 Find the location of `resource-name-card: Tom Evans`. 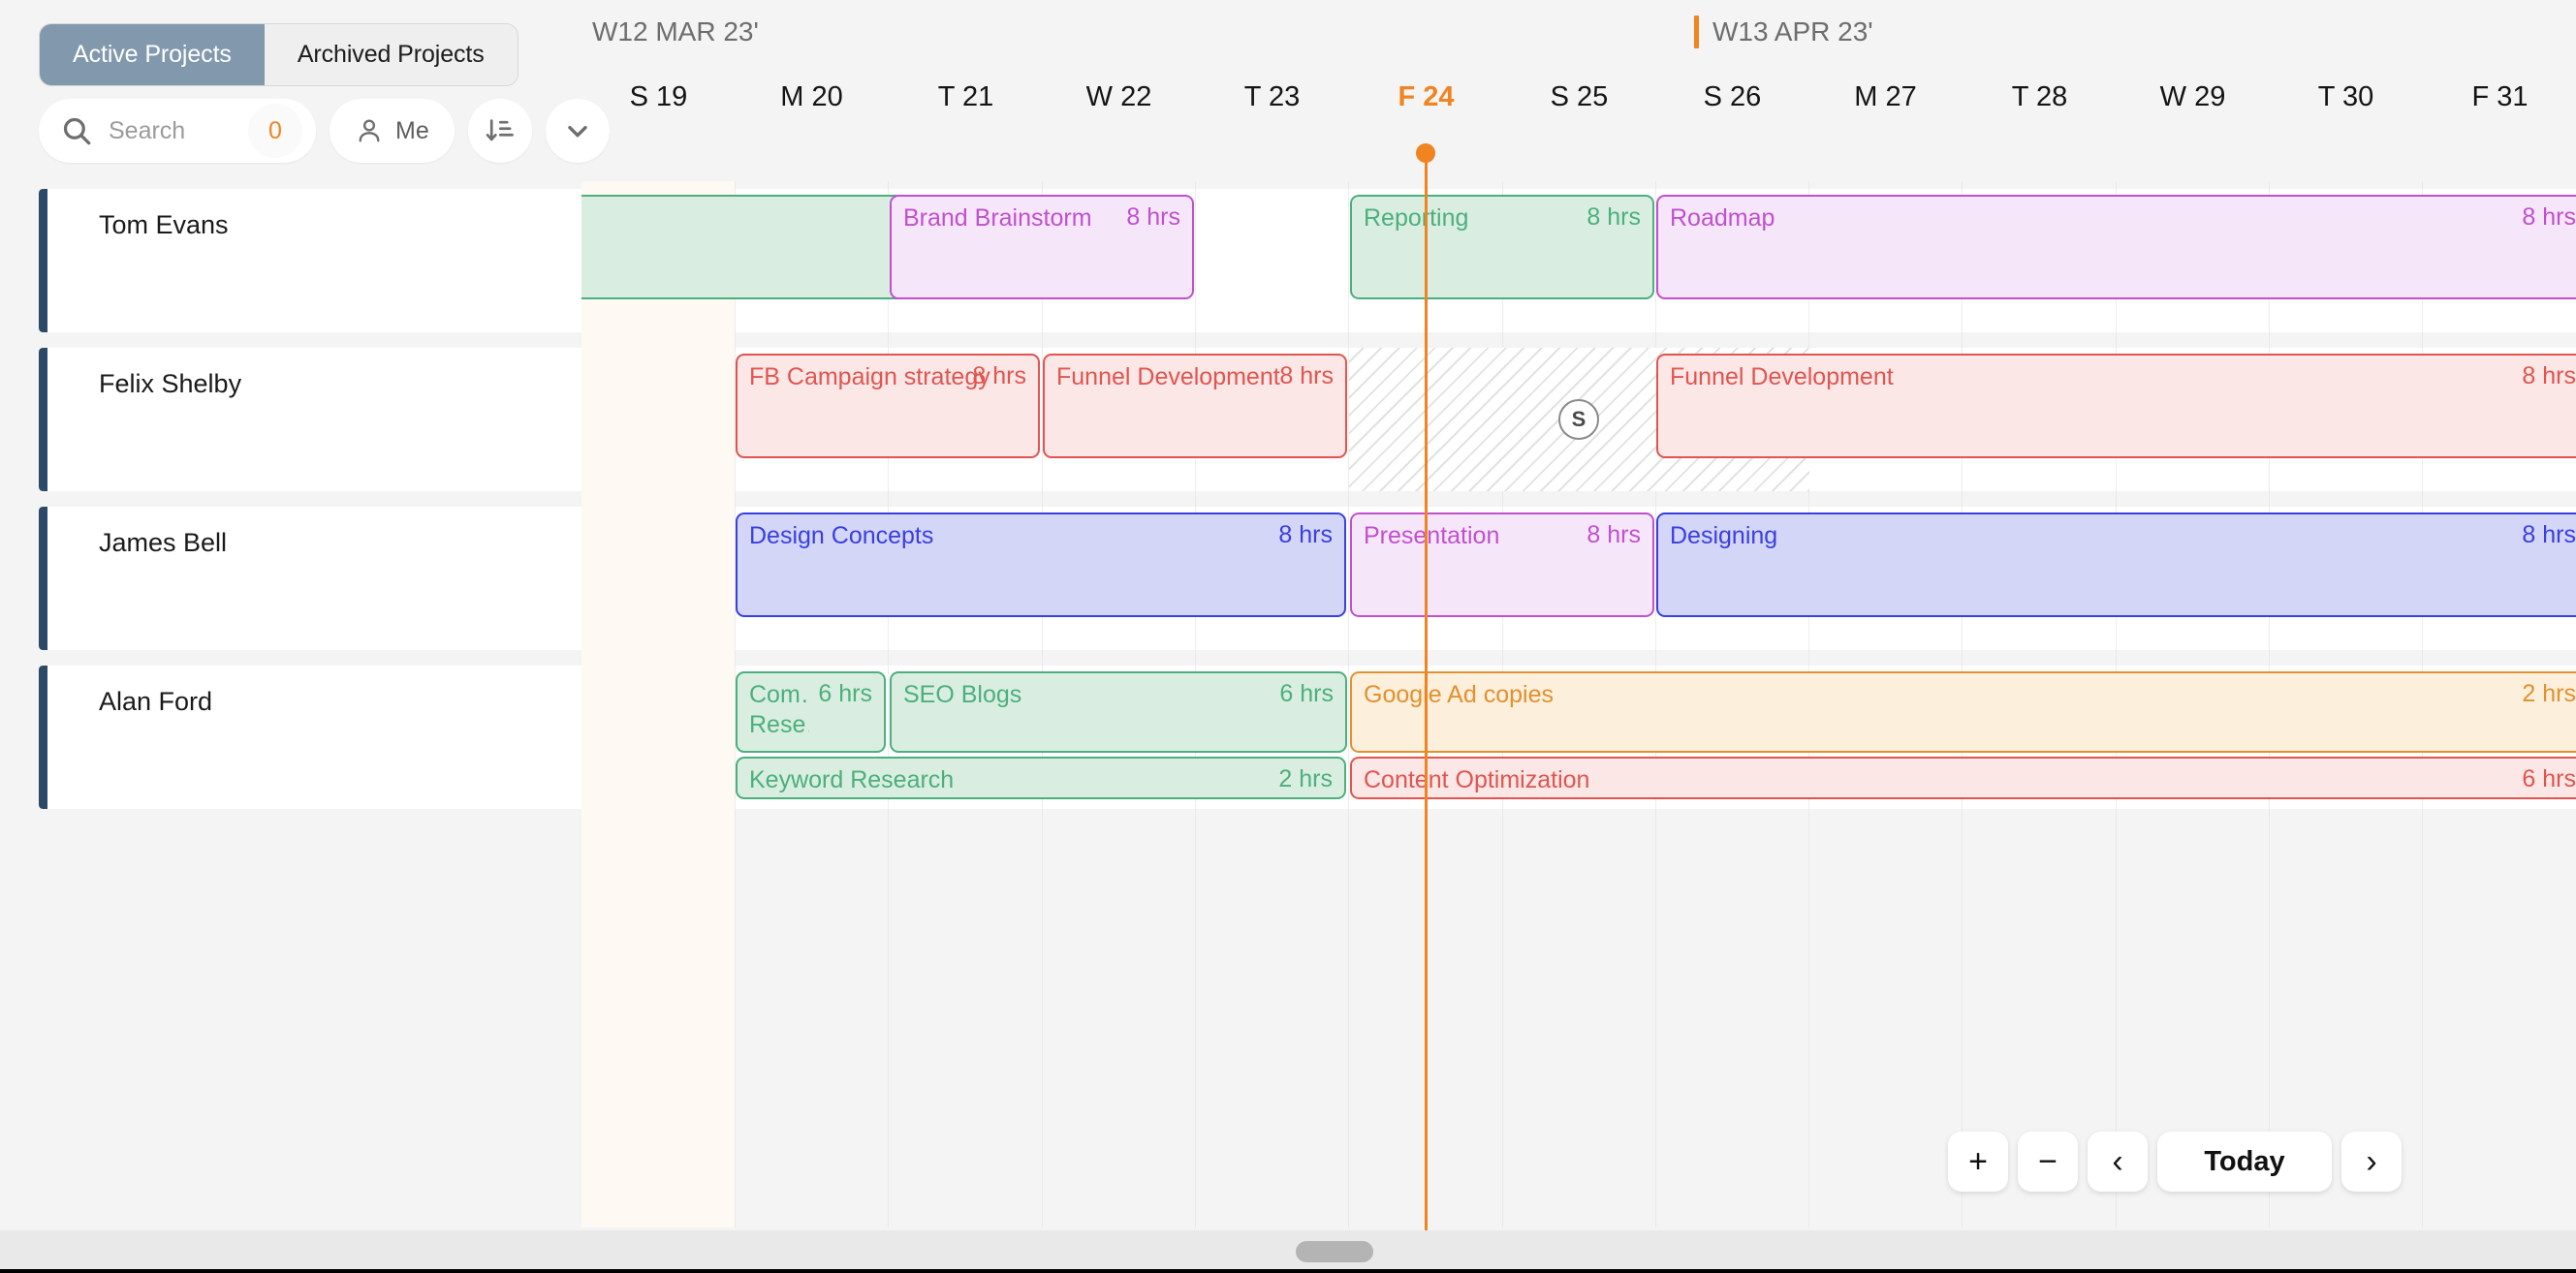

resource-name-card: Tom Evans is located at coordinates (310, 260).